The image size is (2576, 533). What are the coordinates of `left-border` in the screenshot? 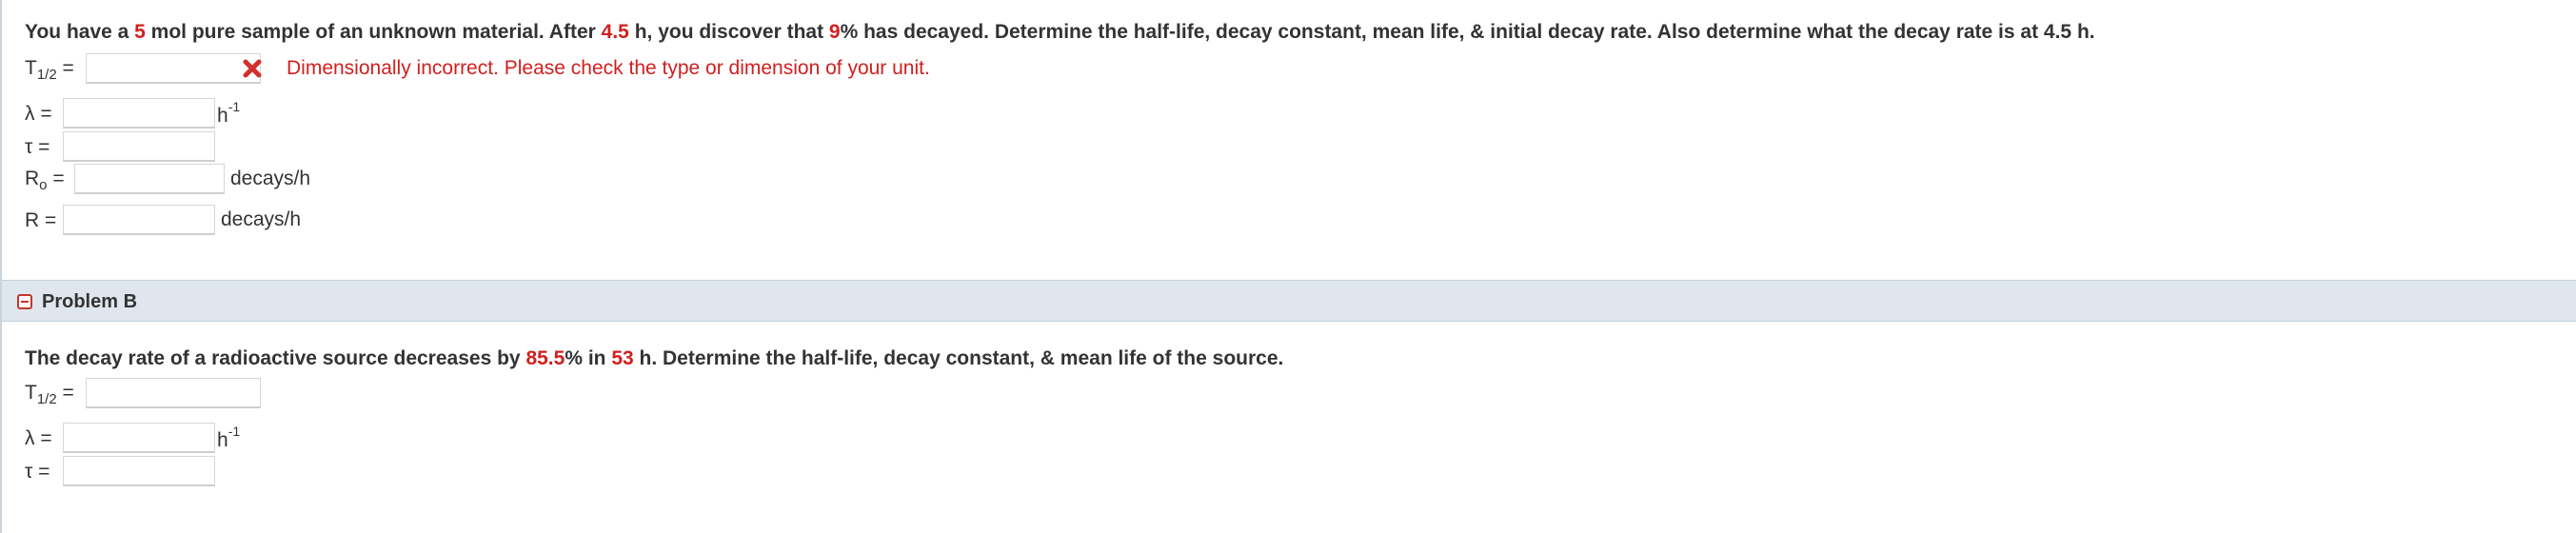 It's located at (1, 266).